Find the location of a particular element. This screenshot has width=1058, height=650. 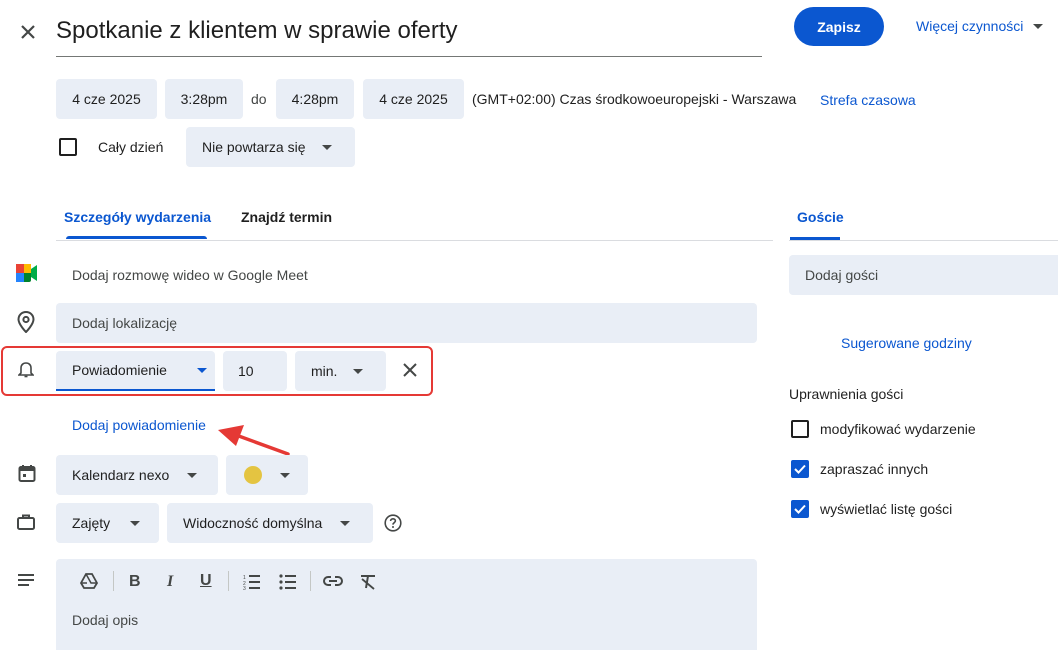

permission-modify-checkbox is located at coordinates (800, 429).